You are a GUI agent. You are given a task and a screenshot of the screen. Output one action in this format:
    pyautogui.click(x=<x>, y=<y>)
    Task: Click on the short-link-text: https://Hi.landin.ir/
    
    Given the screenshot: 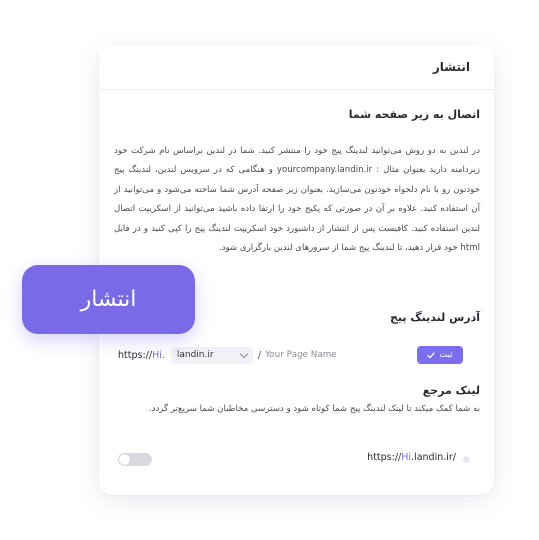 What is the action you would take?
    pyautogui.click(x=411, y=457)
    